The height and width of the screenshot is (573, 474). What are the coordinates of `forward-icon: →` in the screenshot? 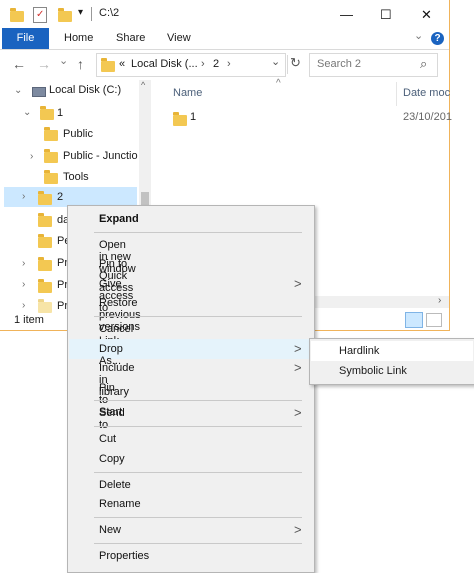 It's located at (44, 64).